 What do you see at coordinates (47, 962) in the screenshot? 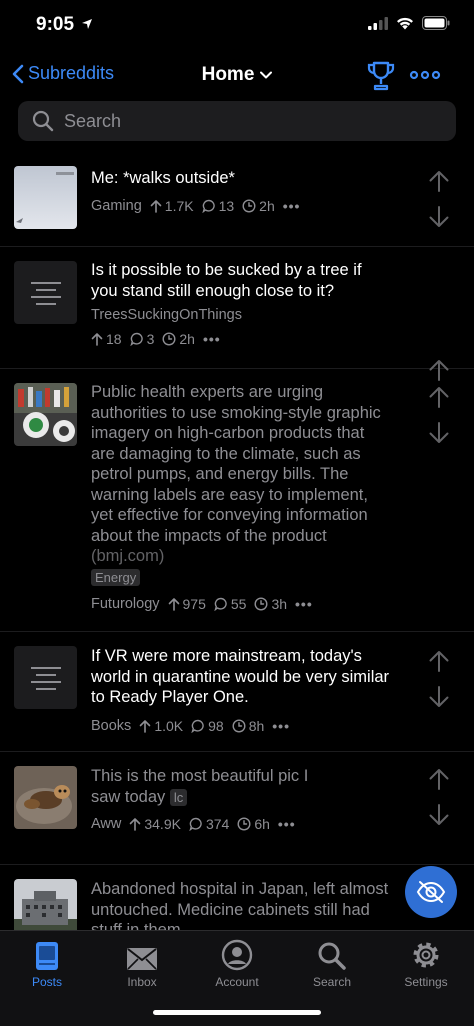
I see `tab-posts: Posts` at bounding box center [47, 962].